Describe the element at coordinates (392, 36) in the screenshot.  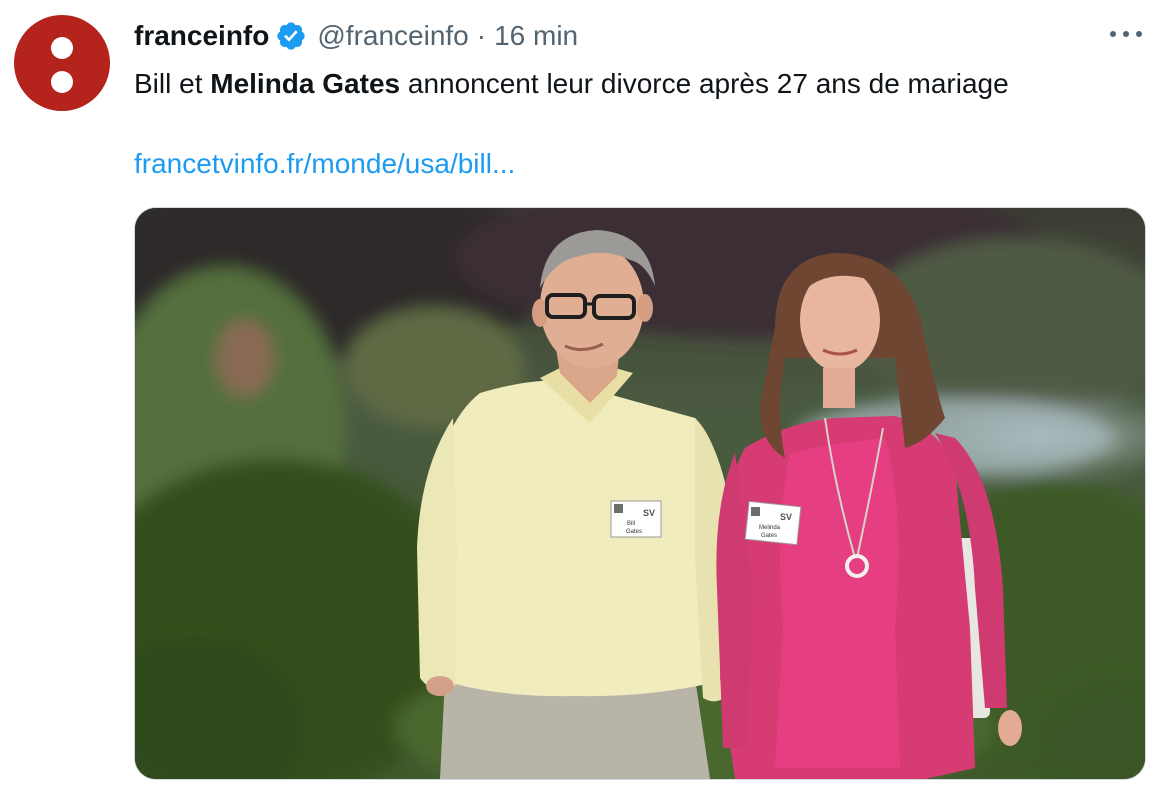
I see `handle: @franceinfo` at that location.